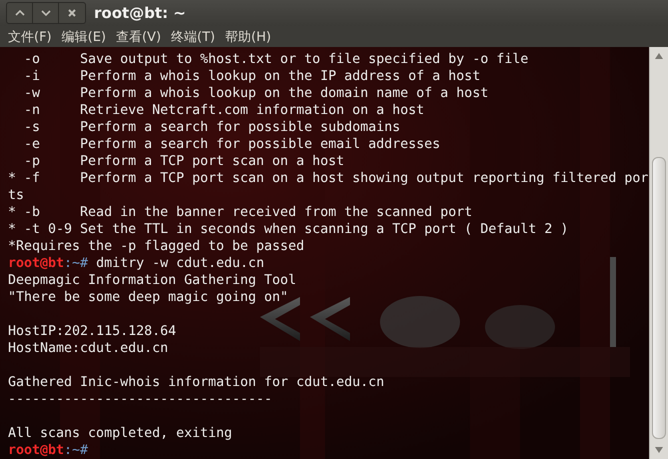  I want to click on terminal-line: HostIP:202.115.128.64, so click(93, 331).